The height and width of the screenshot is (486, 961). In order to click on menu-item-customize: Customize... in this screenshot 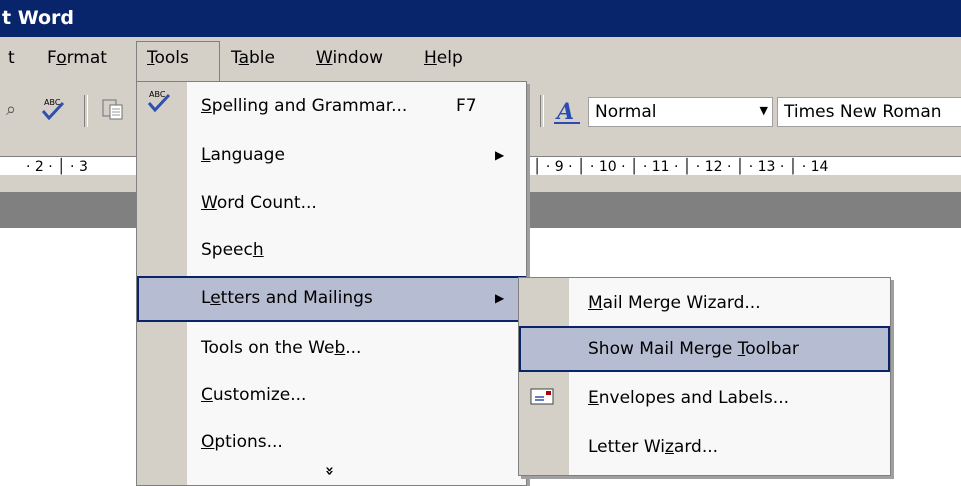, I will do `click(331, 396)`.